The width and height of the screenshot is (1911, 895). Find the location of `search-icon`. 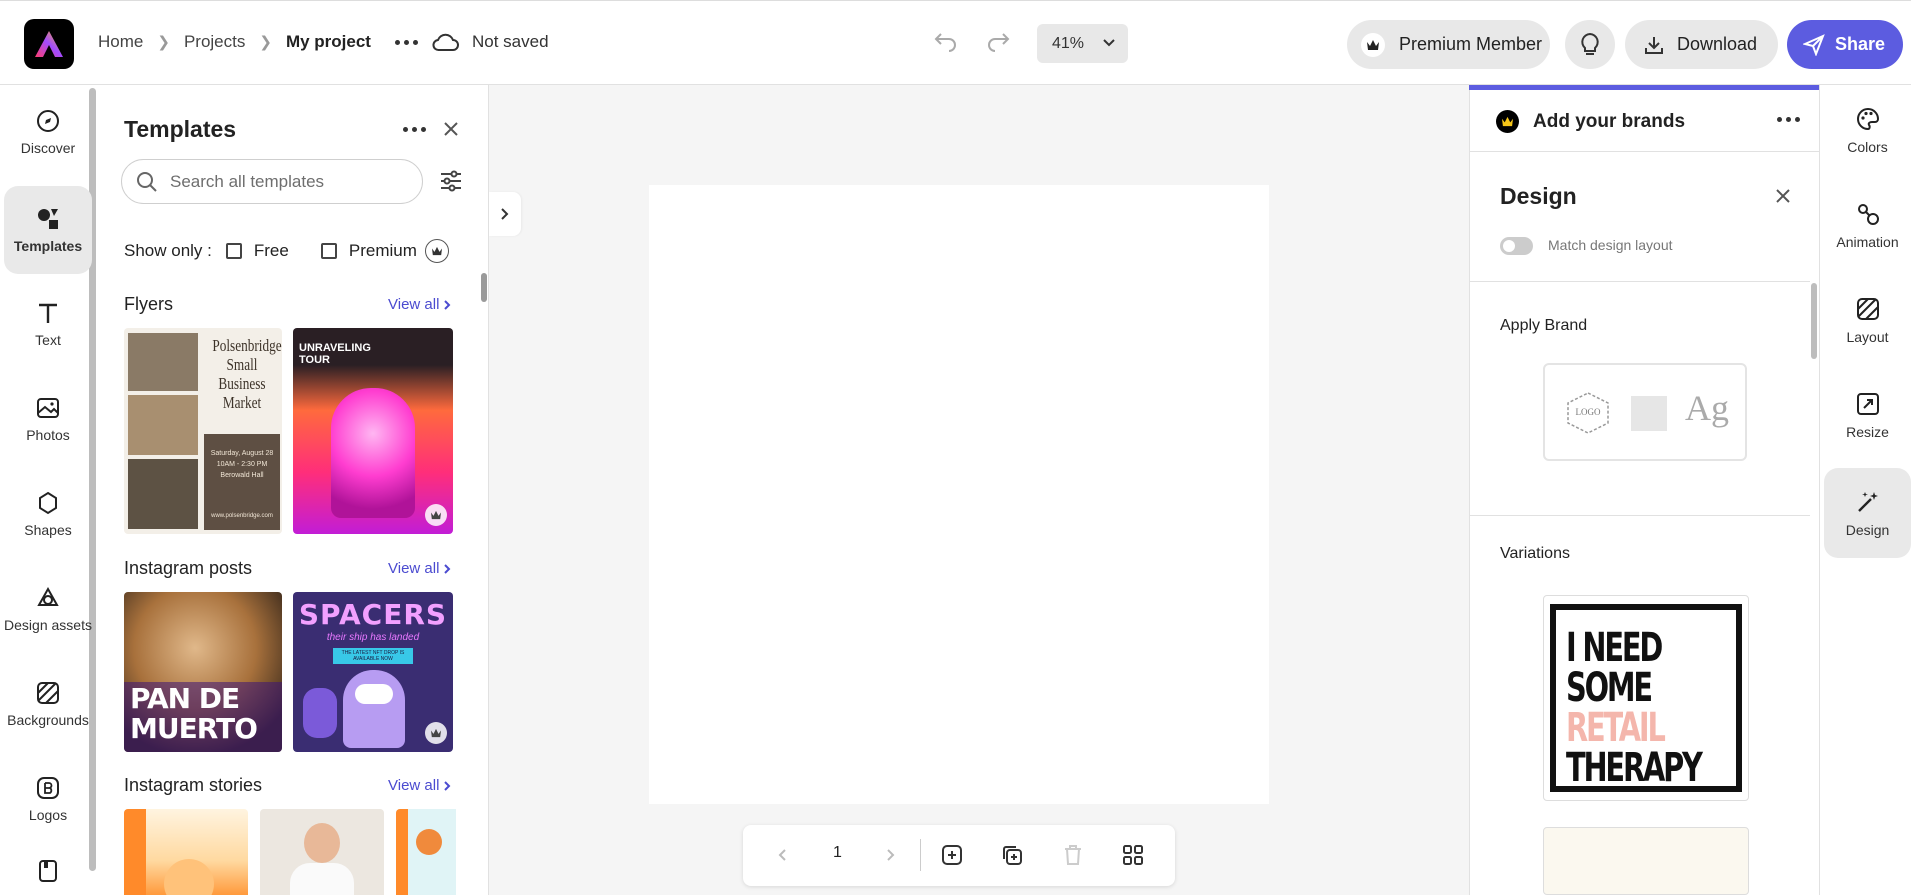

search-icon is located at coordinates (147, 181).